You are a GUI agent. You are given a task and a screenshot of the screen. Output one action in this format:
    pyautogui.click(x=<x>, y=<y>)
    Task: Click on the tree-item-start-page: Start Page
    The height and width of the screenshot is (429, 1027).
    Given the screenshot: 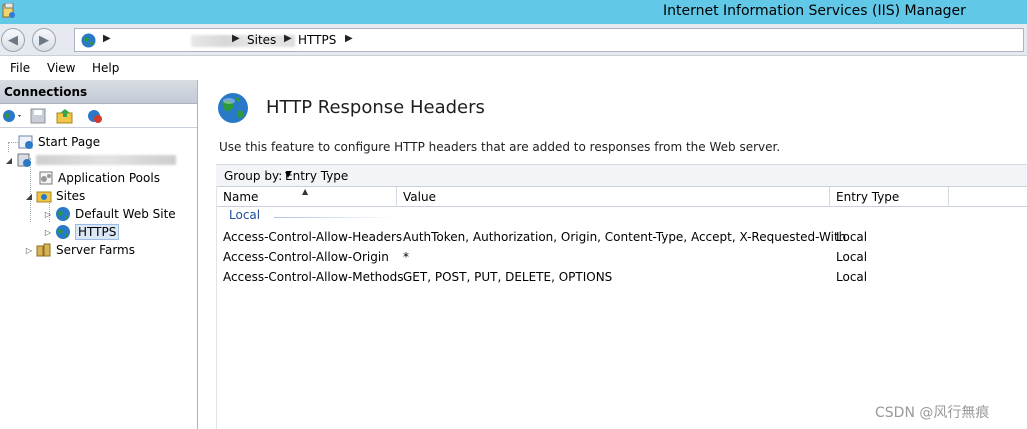 What is the action you would take?
    pyautogui.click(x=59, y=142)
    